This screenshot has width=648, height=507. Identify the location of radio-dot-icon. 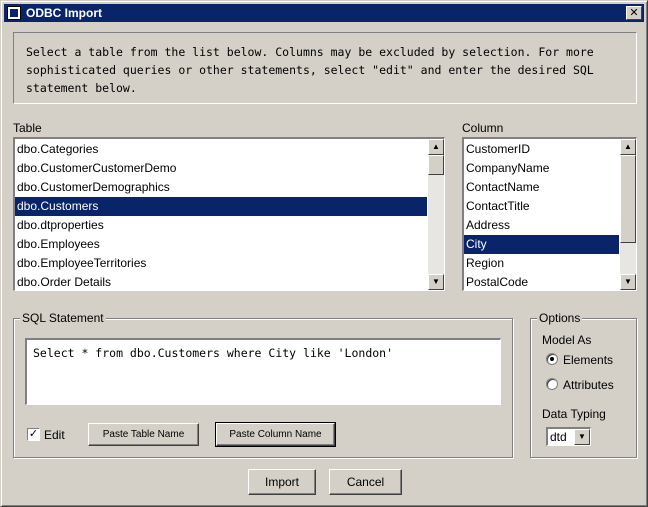
(552, 359).